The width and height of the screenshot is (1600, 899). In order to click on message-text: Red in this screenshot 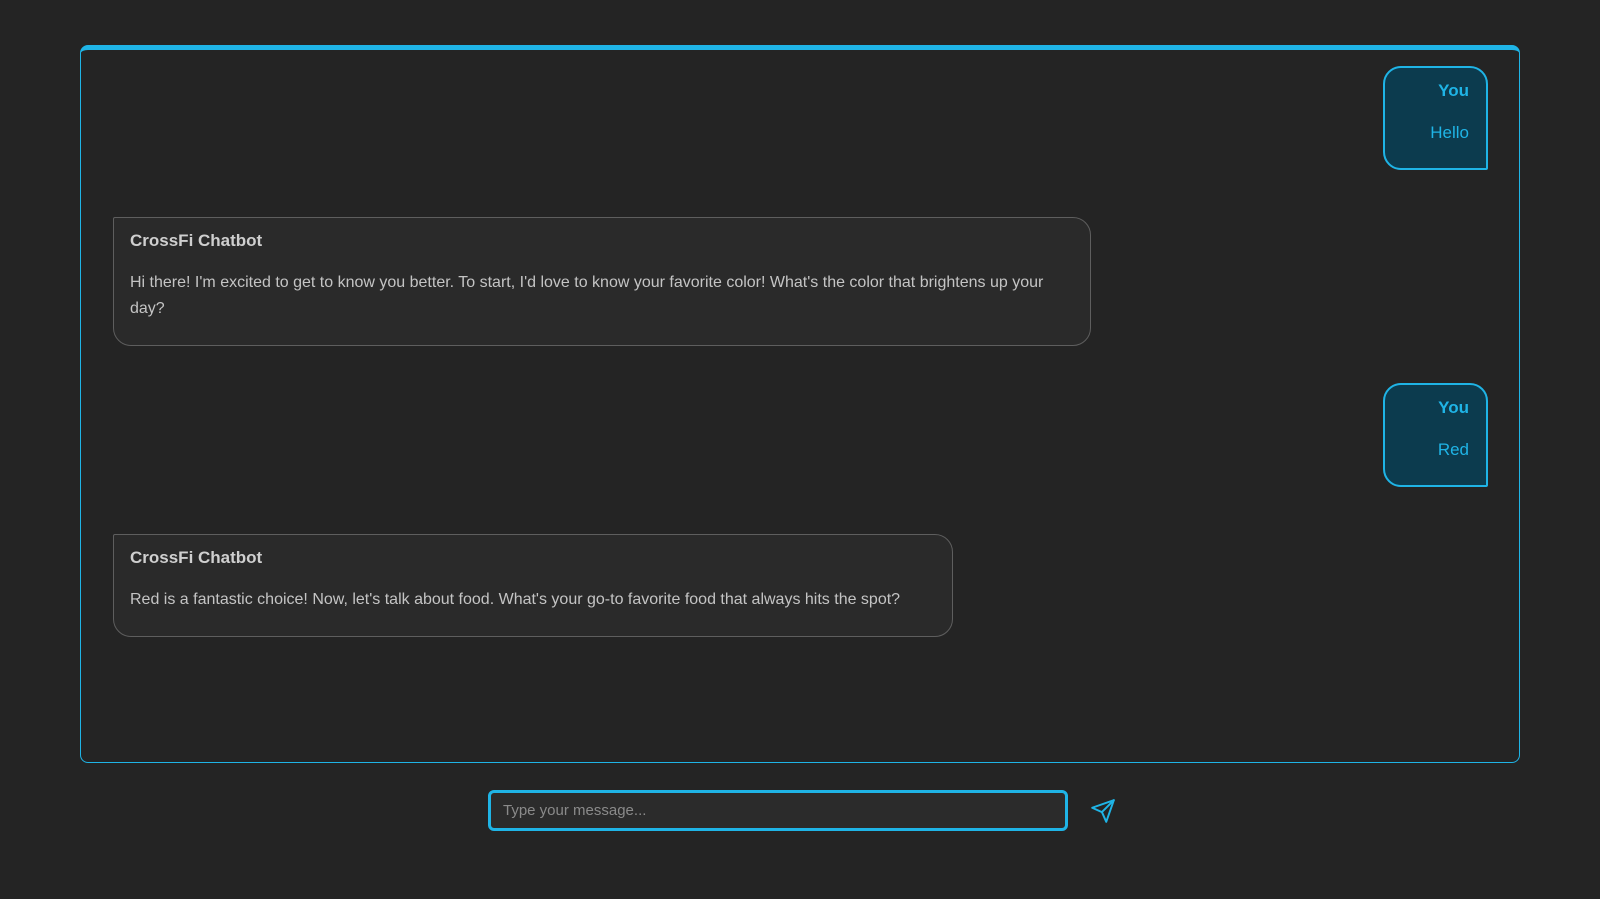, I will do `click(1453, 449)`.